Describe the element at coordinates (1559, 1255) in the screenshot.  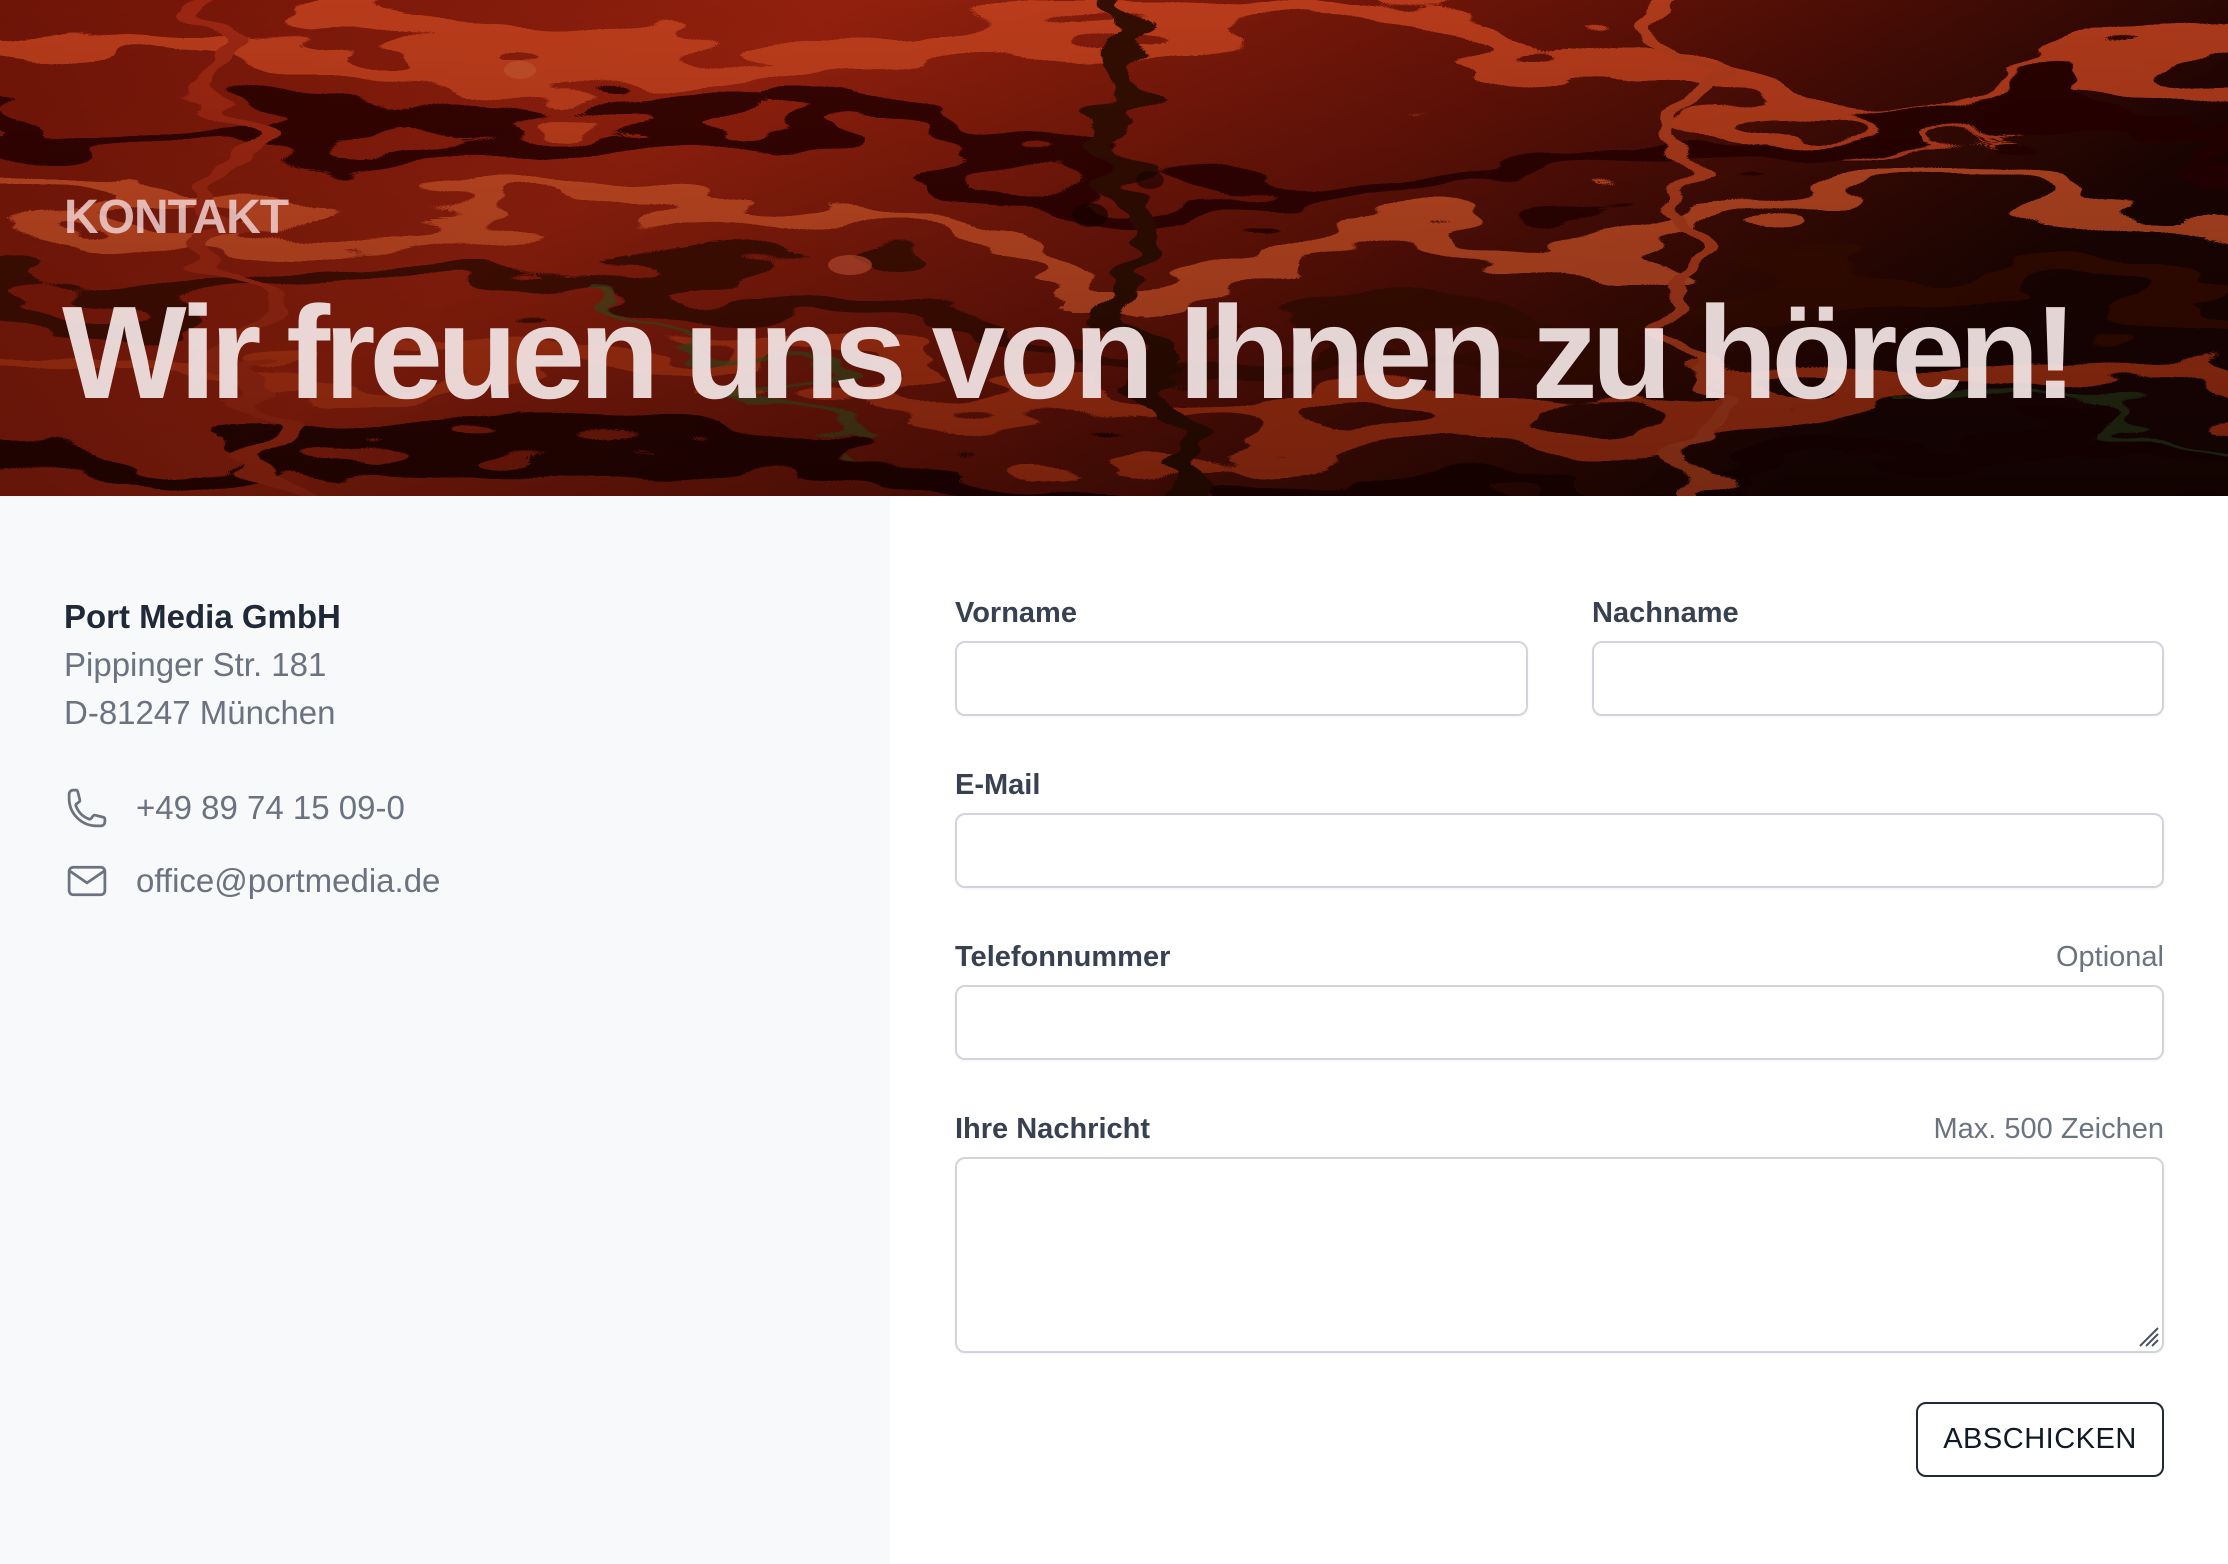
I see `message-textarea` at that location.